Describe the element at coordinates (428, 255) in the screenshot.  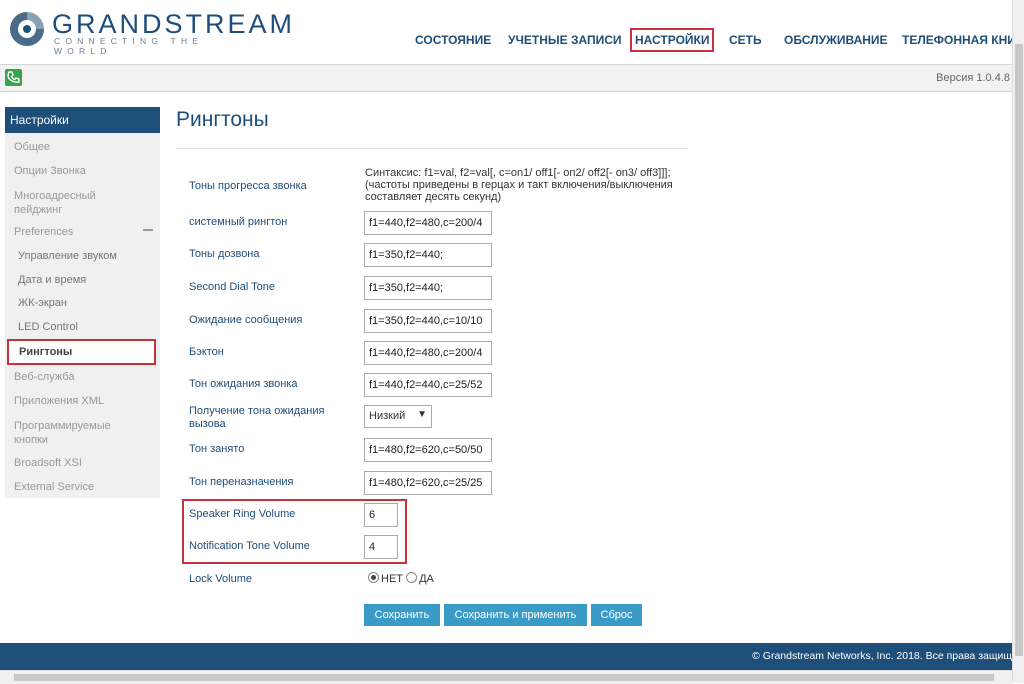
I see `dial-tone-input` at that location.